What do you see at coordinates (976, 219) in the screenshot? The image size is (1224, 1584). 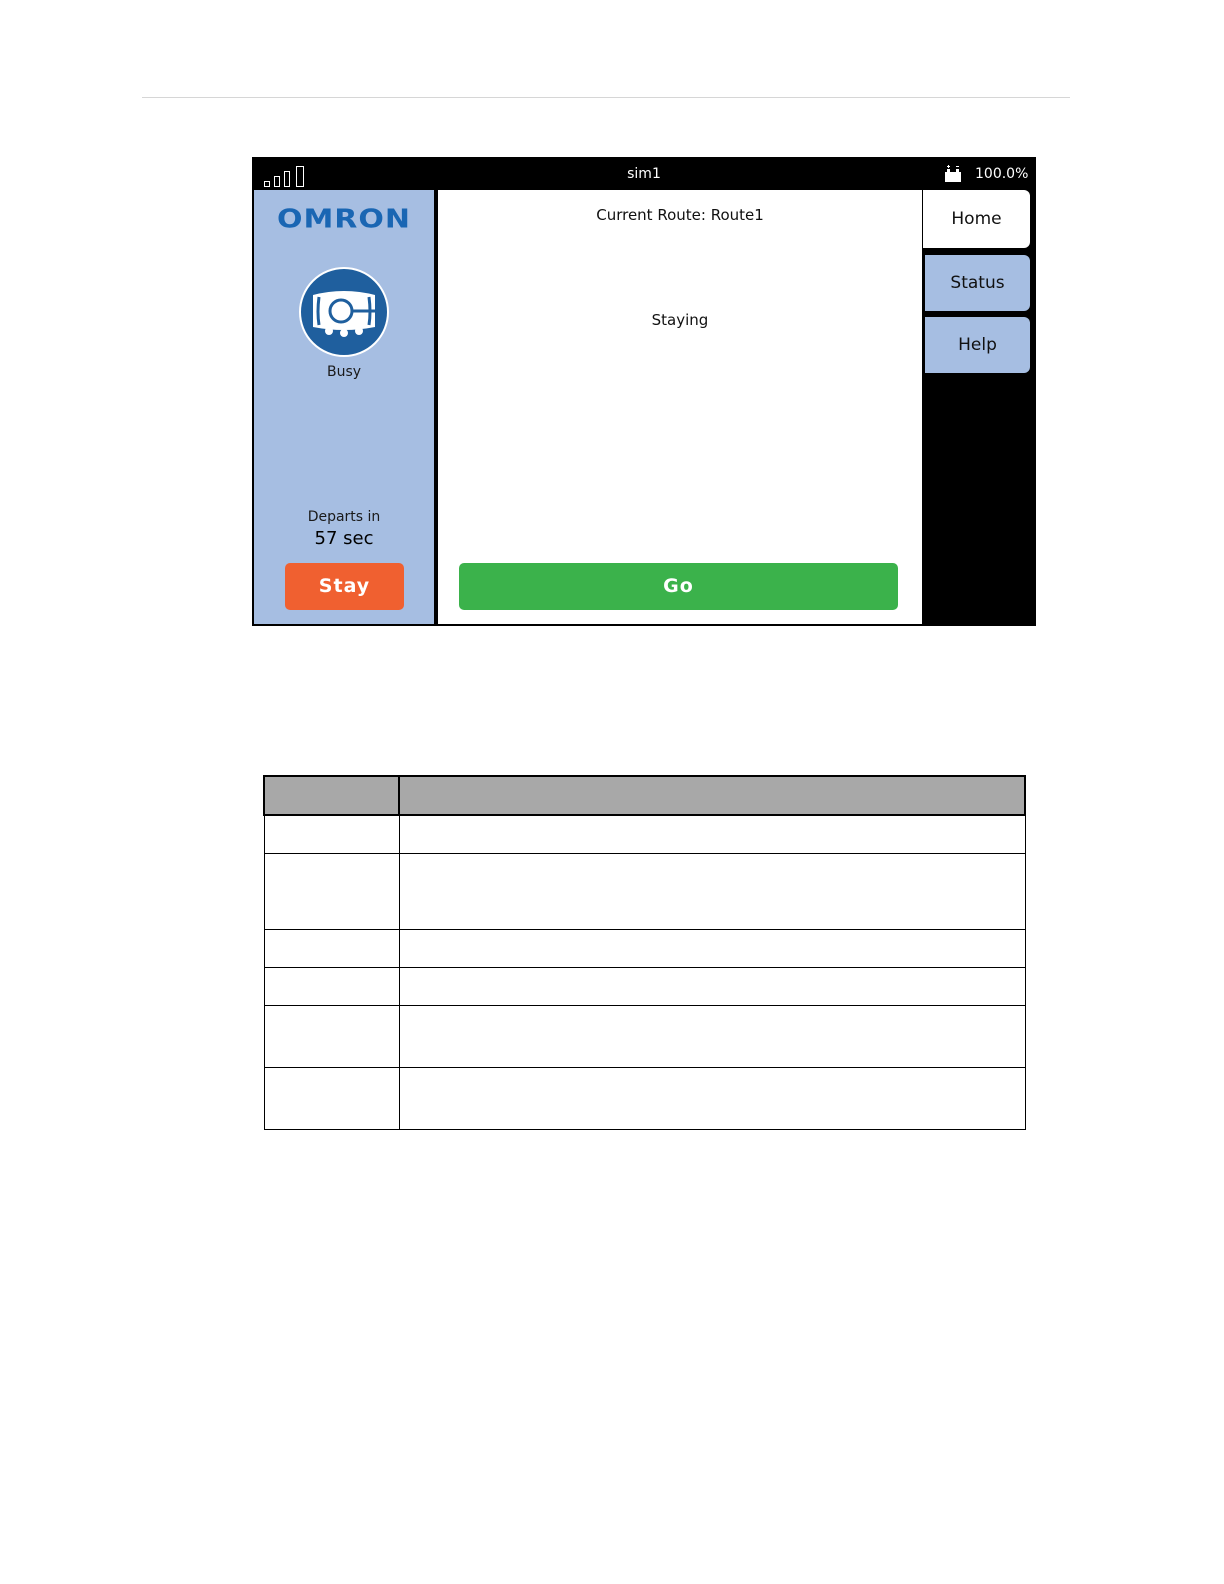 I see `tab-home: Home` at bounding box center [976, 219].